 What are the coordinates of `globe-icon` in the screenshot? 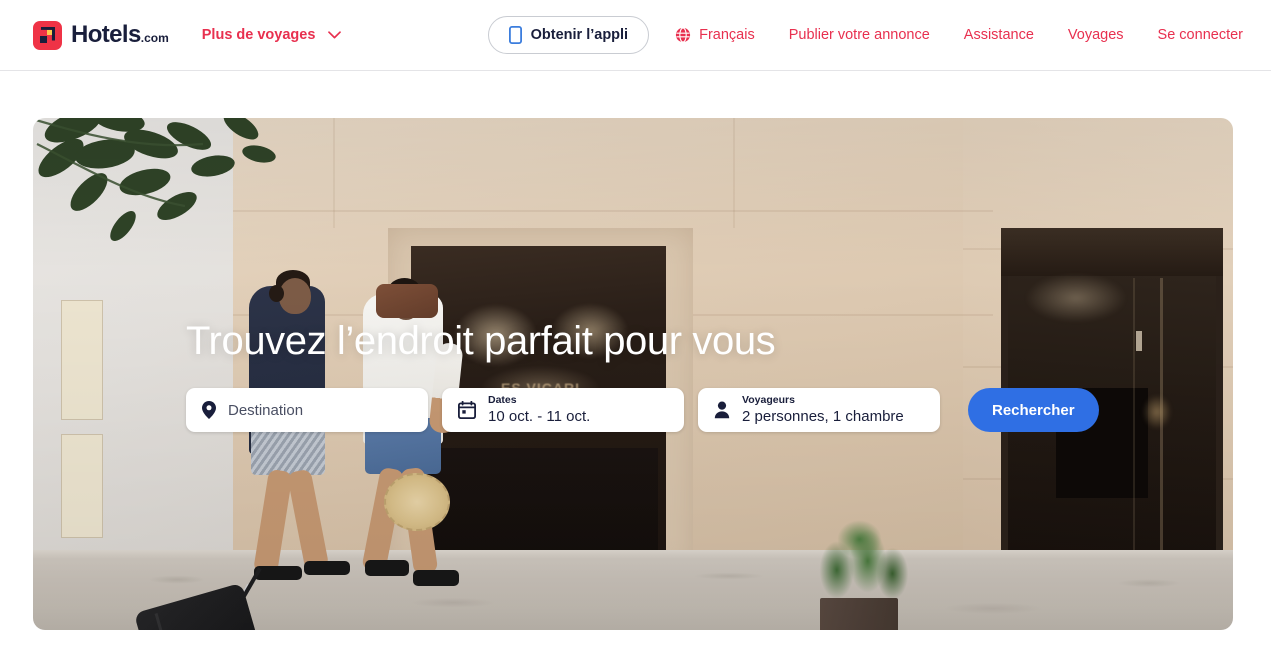 It's located at (683, 35).